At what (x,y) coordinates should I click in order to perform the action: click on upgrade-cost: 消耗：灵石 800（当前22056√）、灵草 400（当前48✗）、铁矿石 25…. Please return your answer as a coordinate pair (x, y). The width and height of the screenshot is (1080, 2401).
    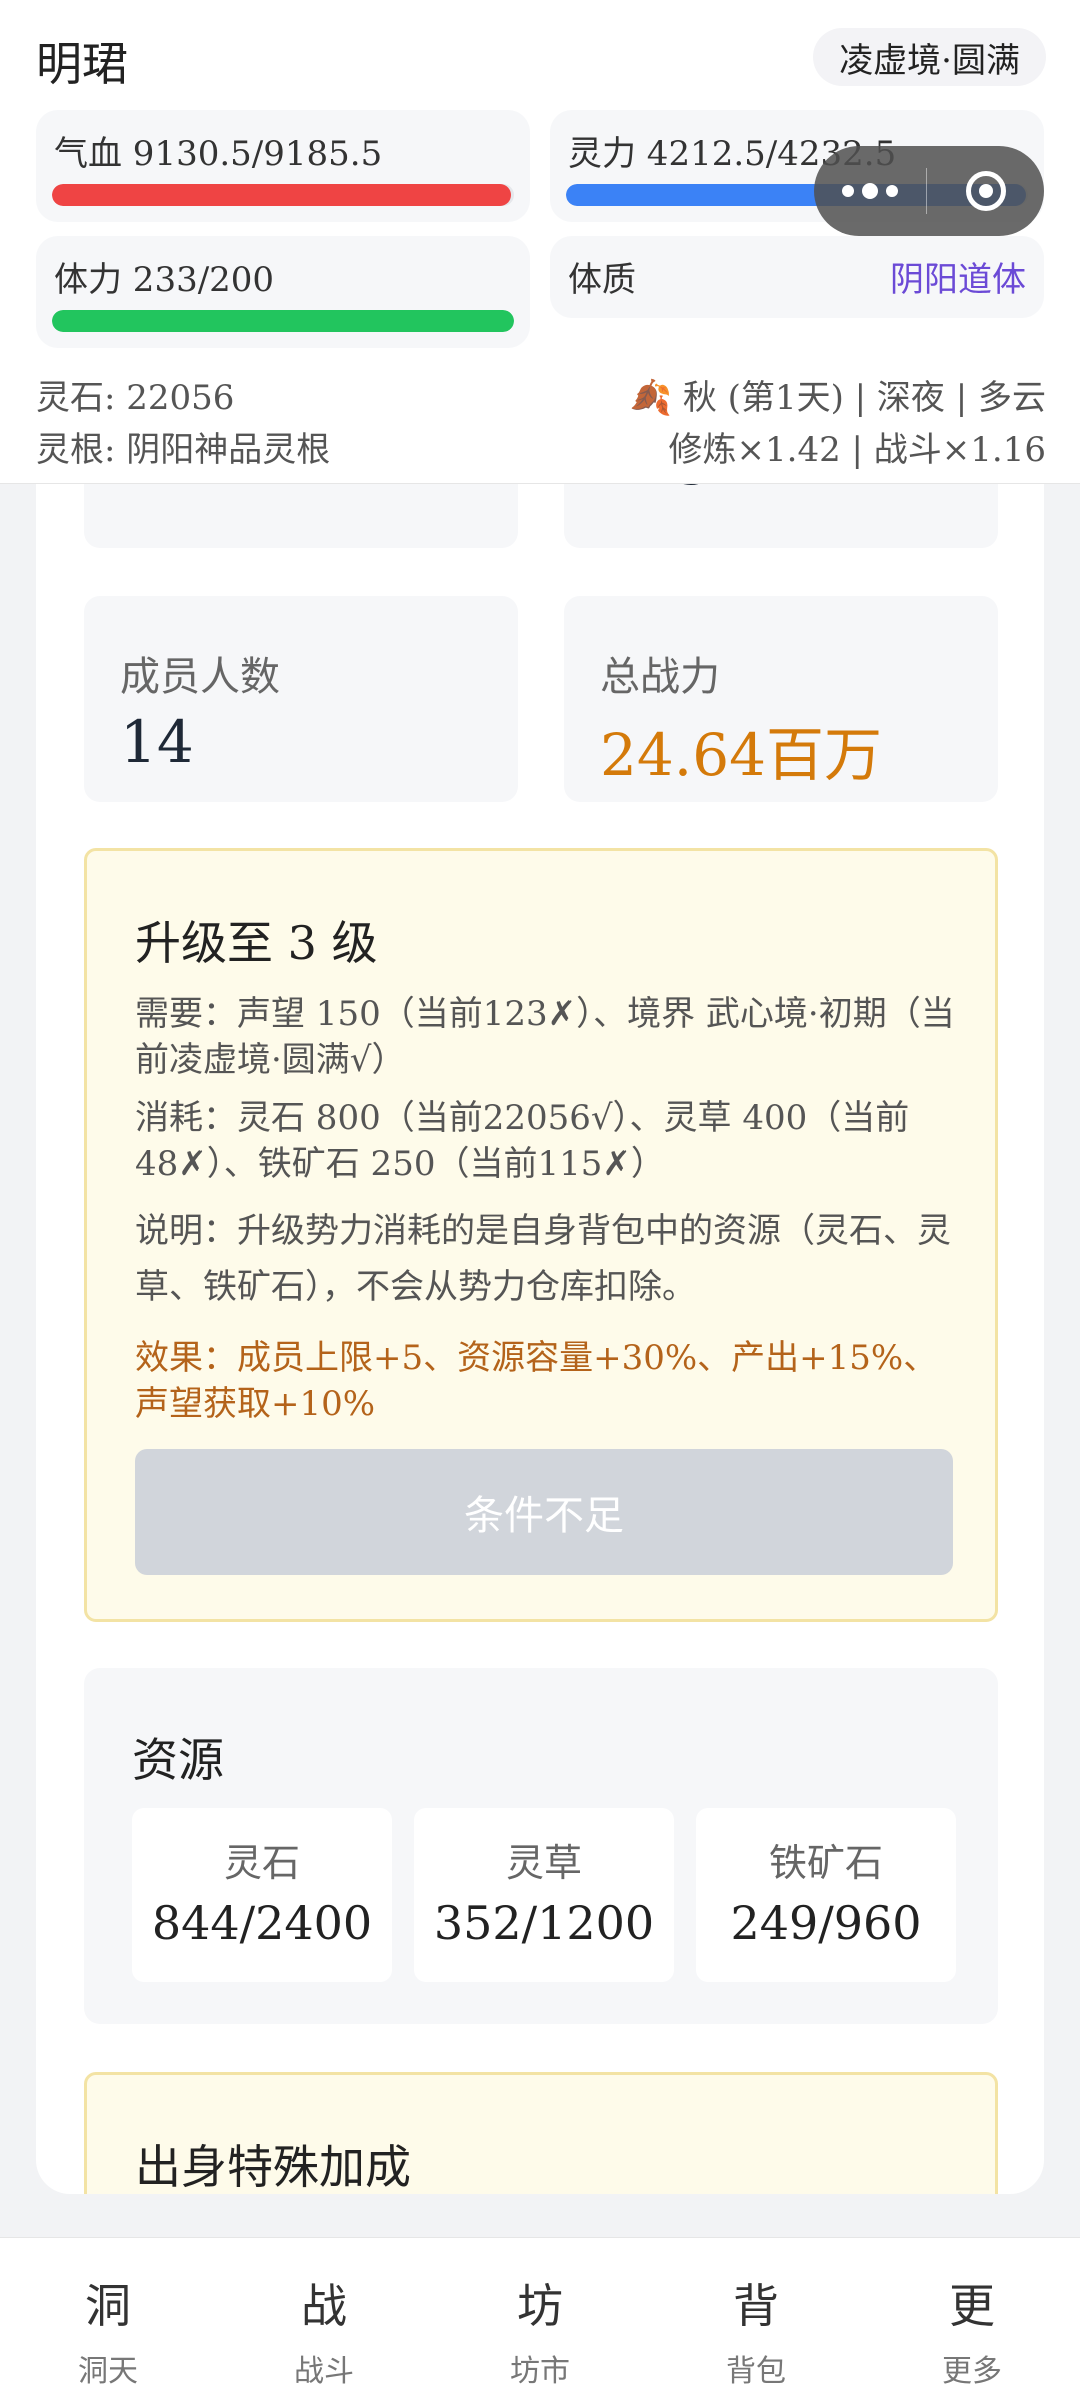
    Looking at the image, I should click on (522, 1141).